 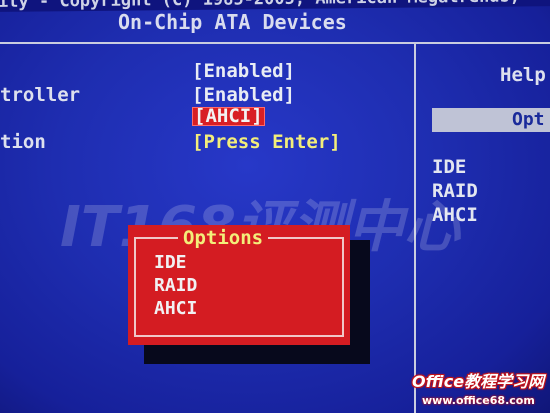 I want to click on popup-title: Options, so click(x=223, y=238).